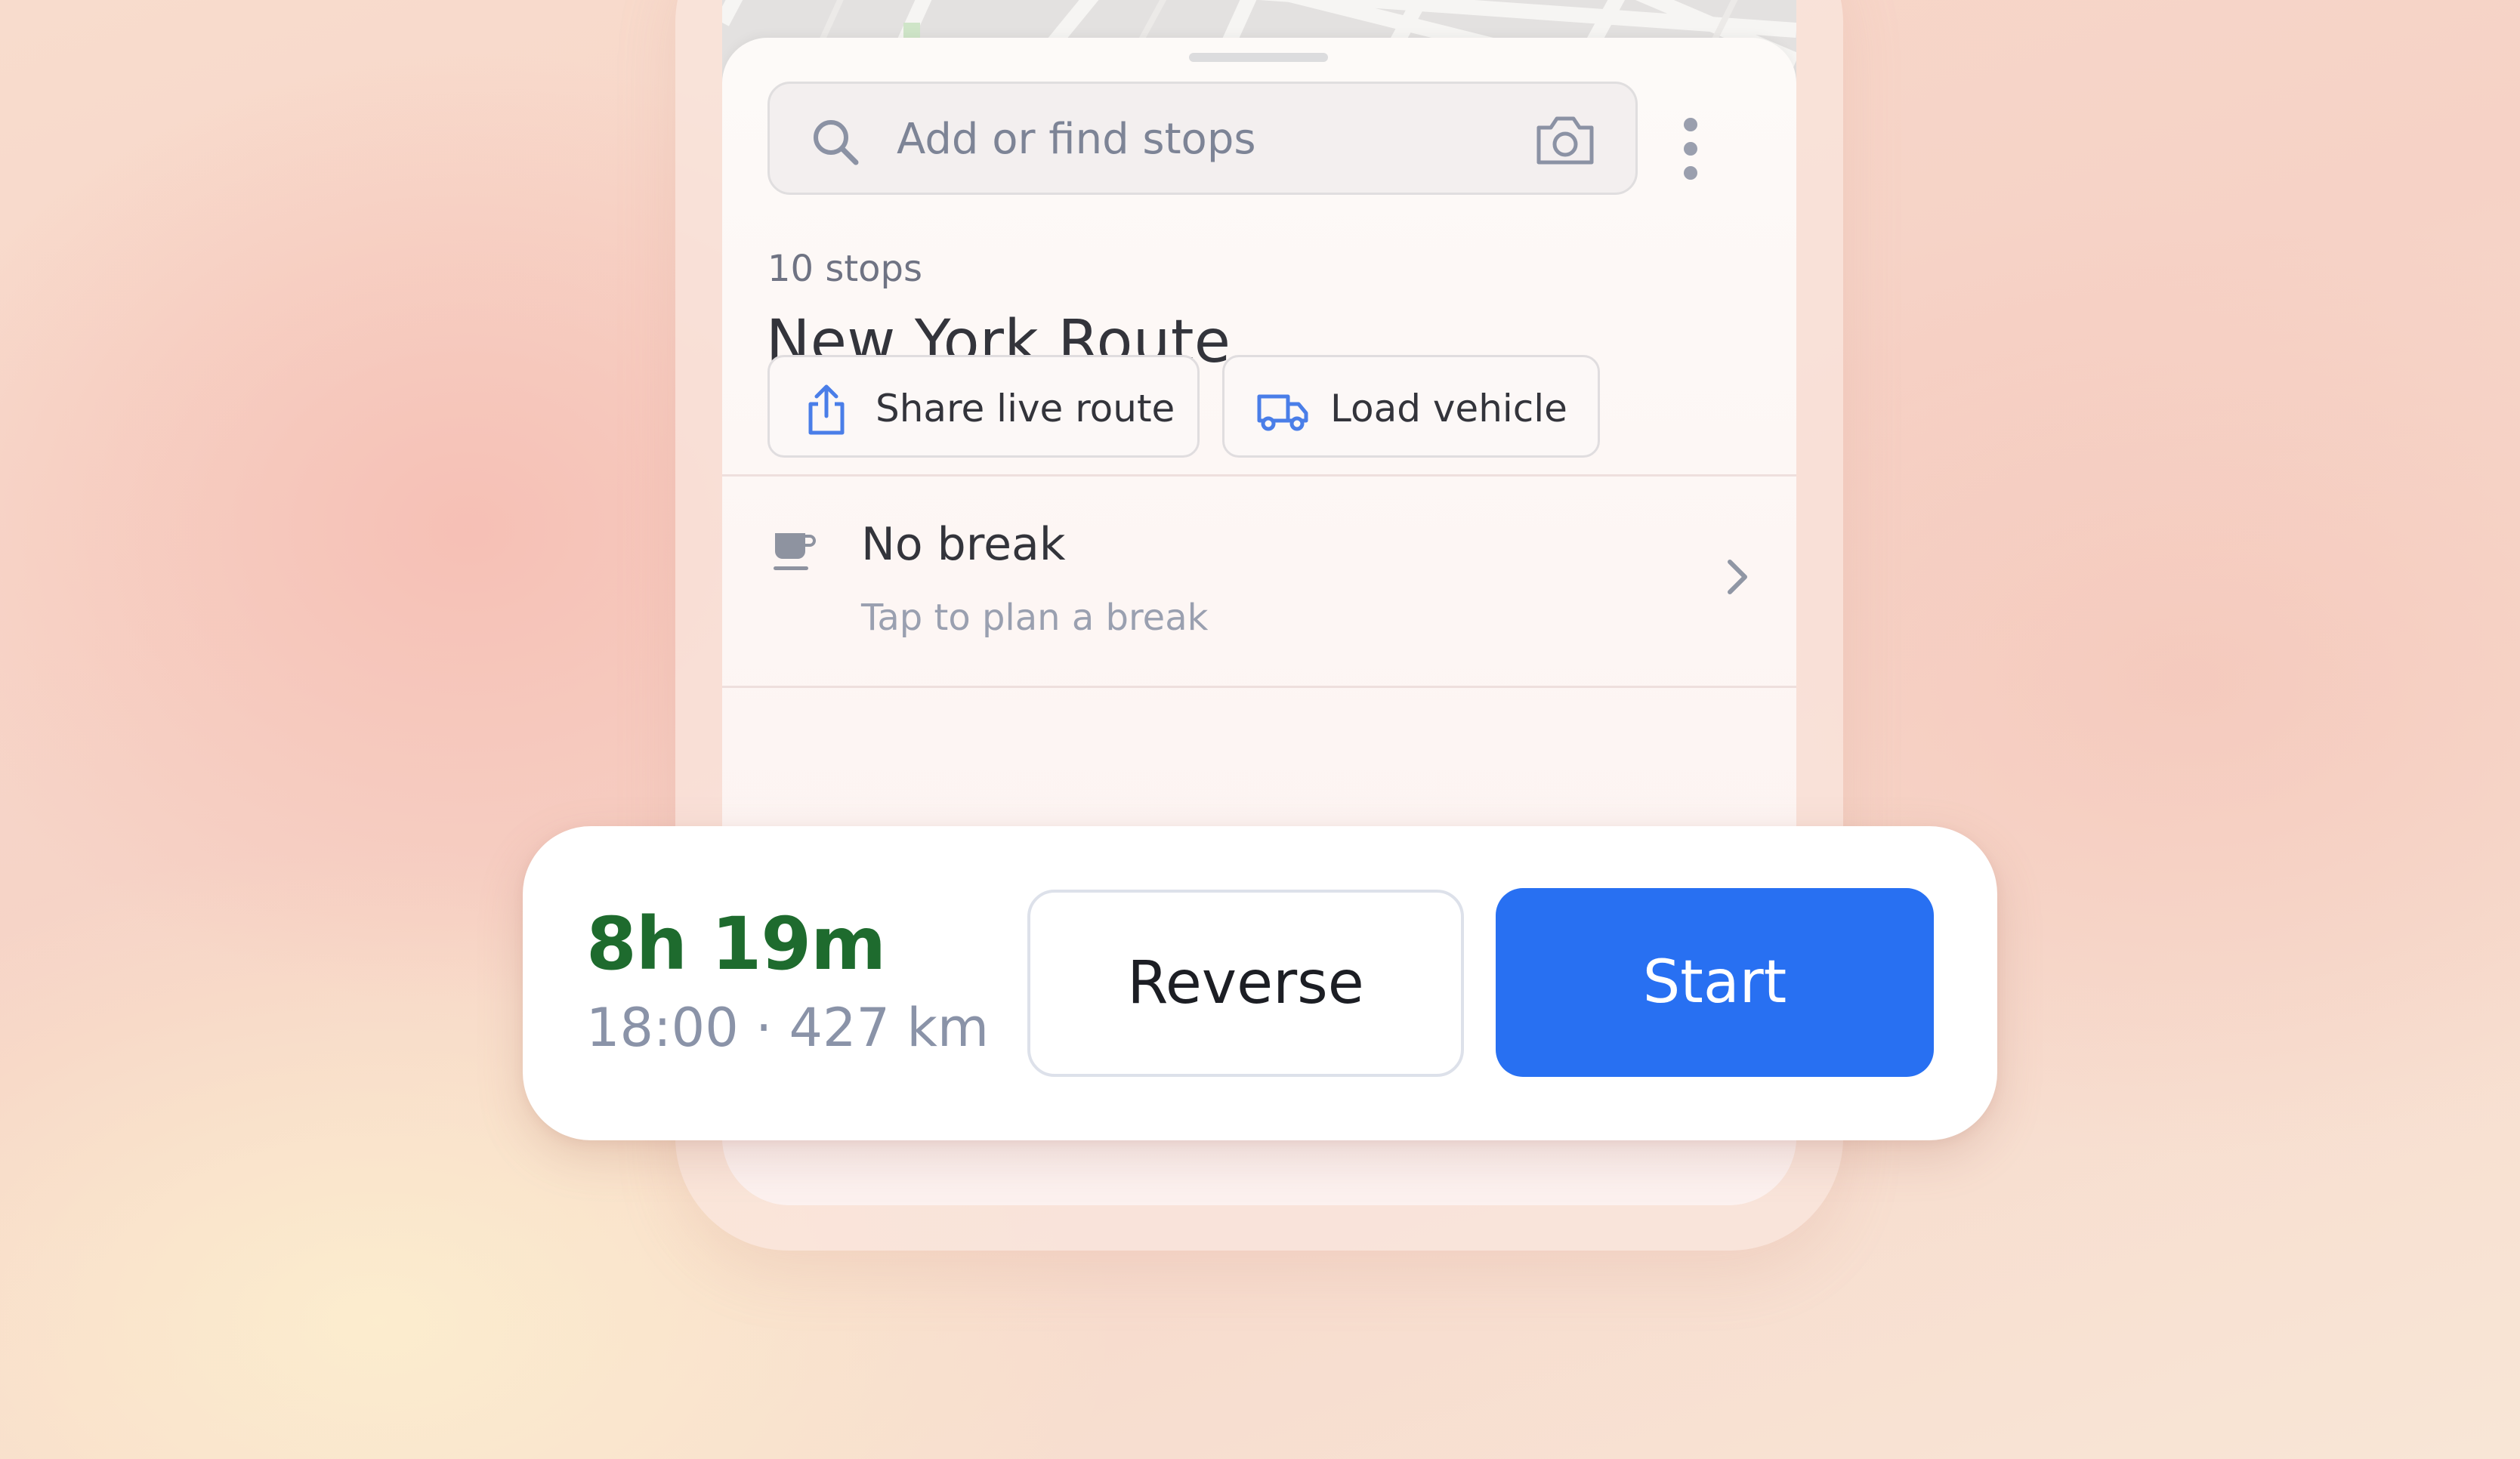  What do you see at coordinates (826, 409) in the screenshot?
I see `share-icon` at bounding box center [826, 409].